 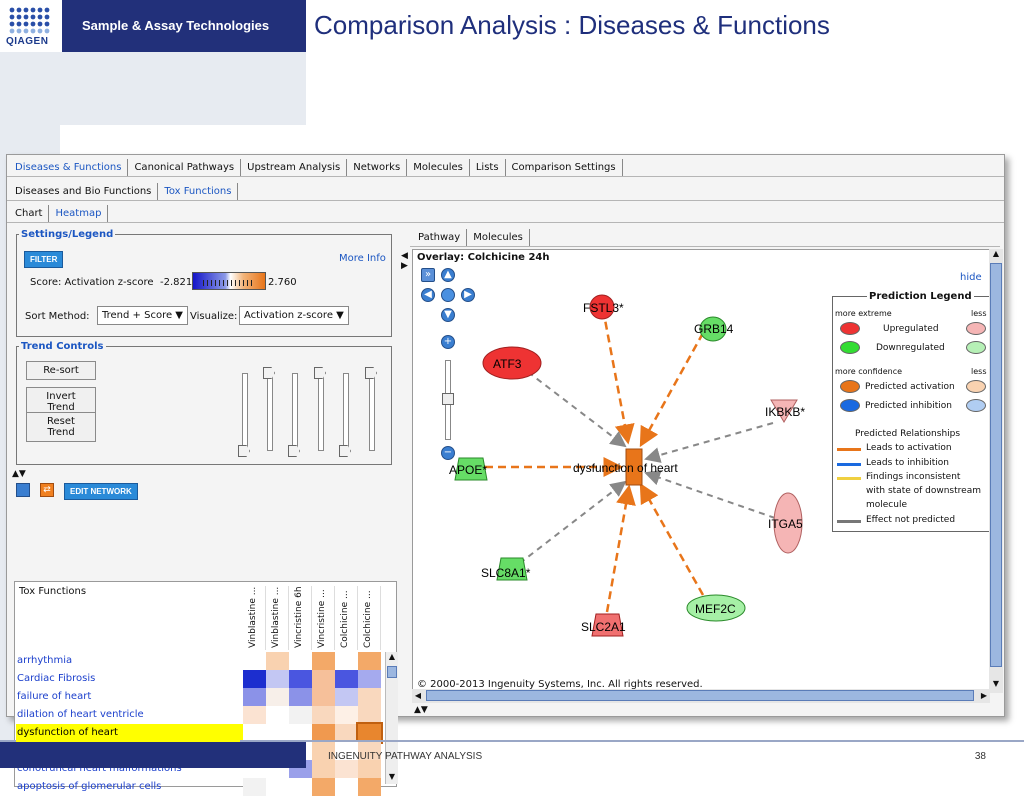 I want to click on pathway-vscroll-thumb, so click(x=996, y=465).